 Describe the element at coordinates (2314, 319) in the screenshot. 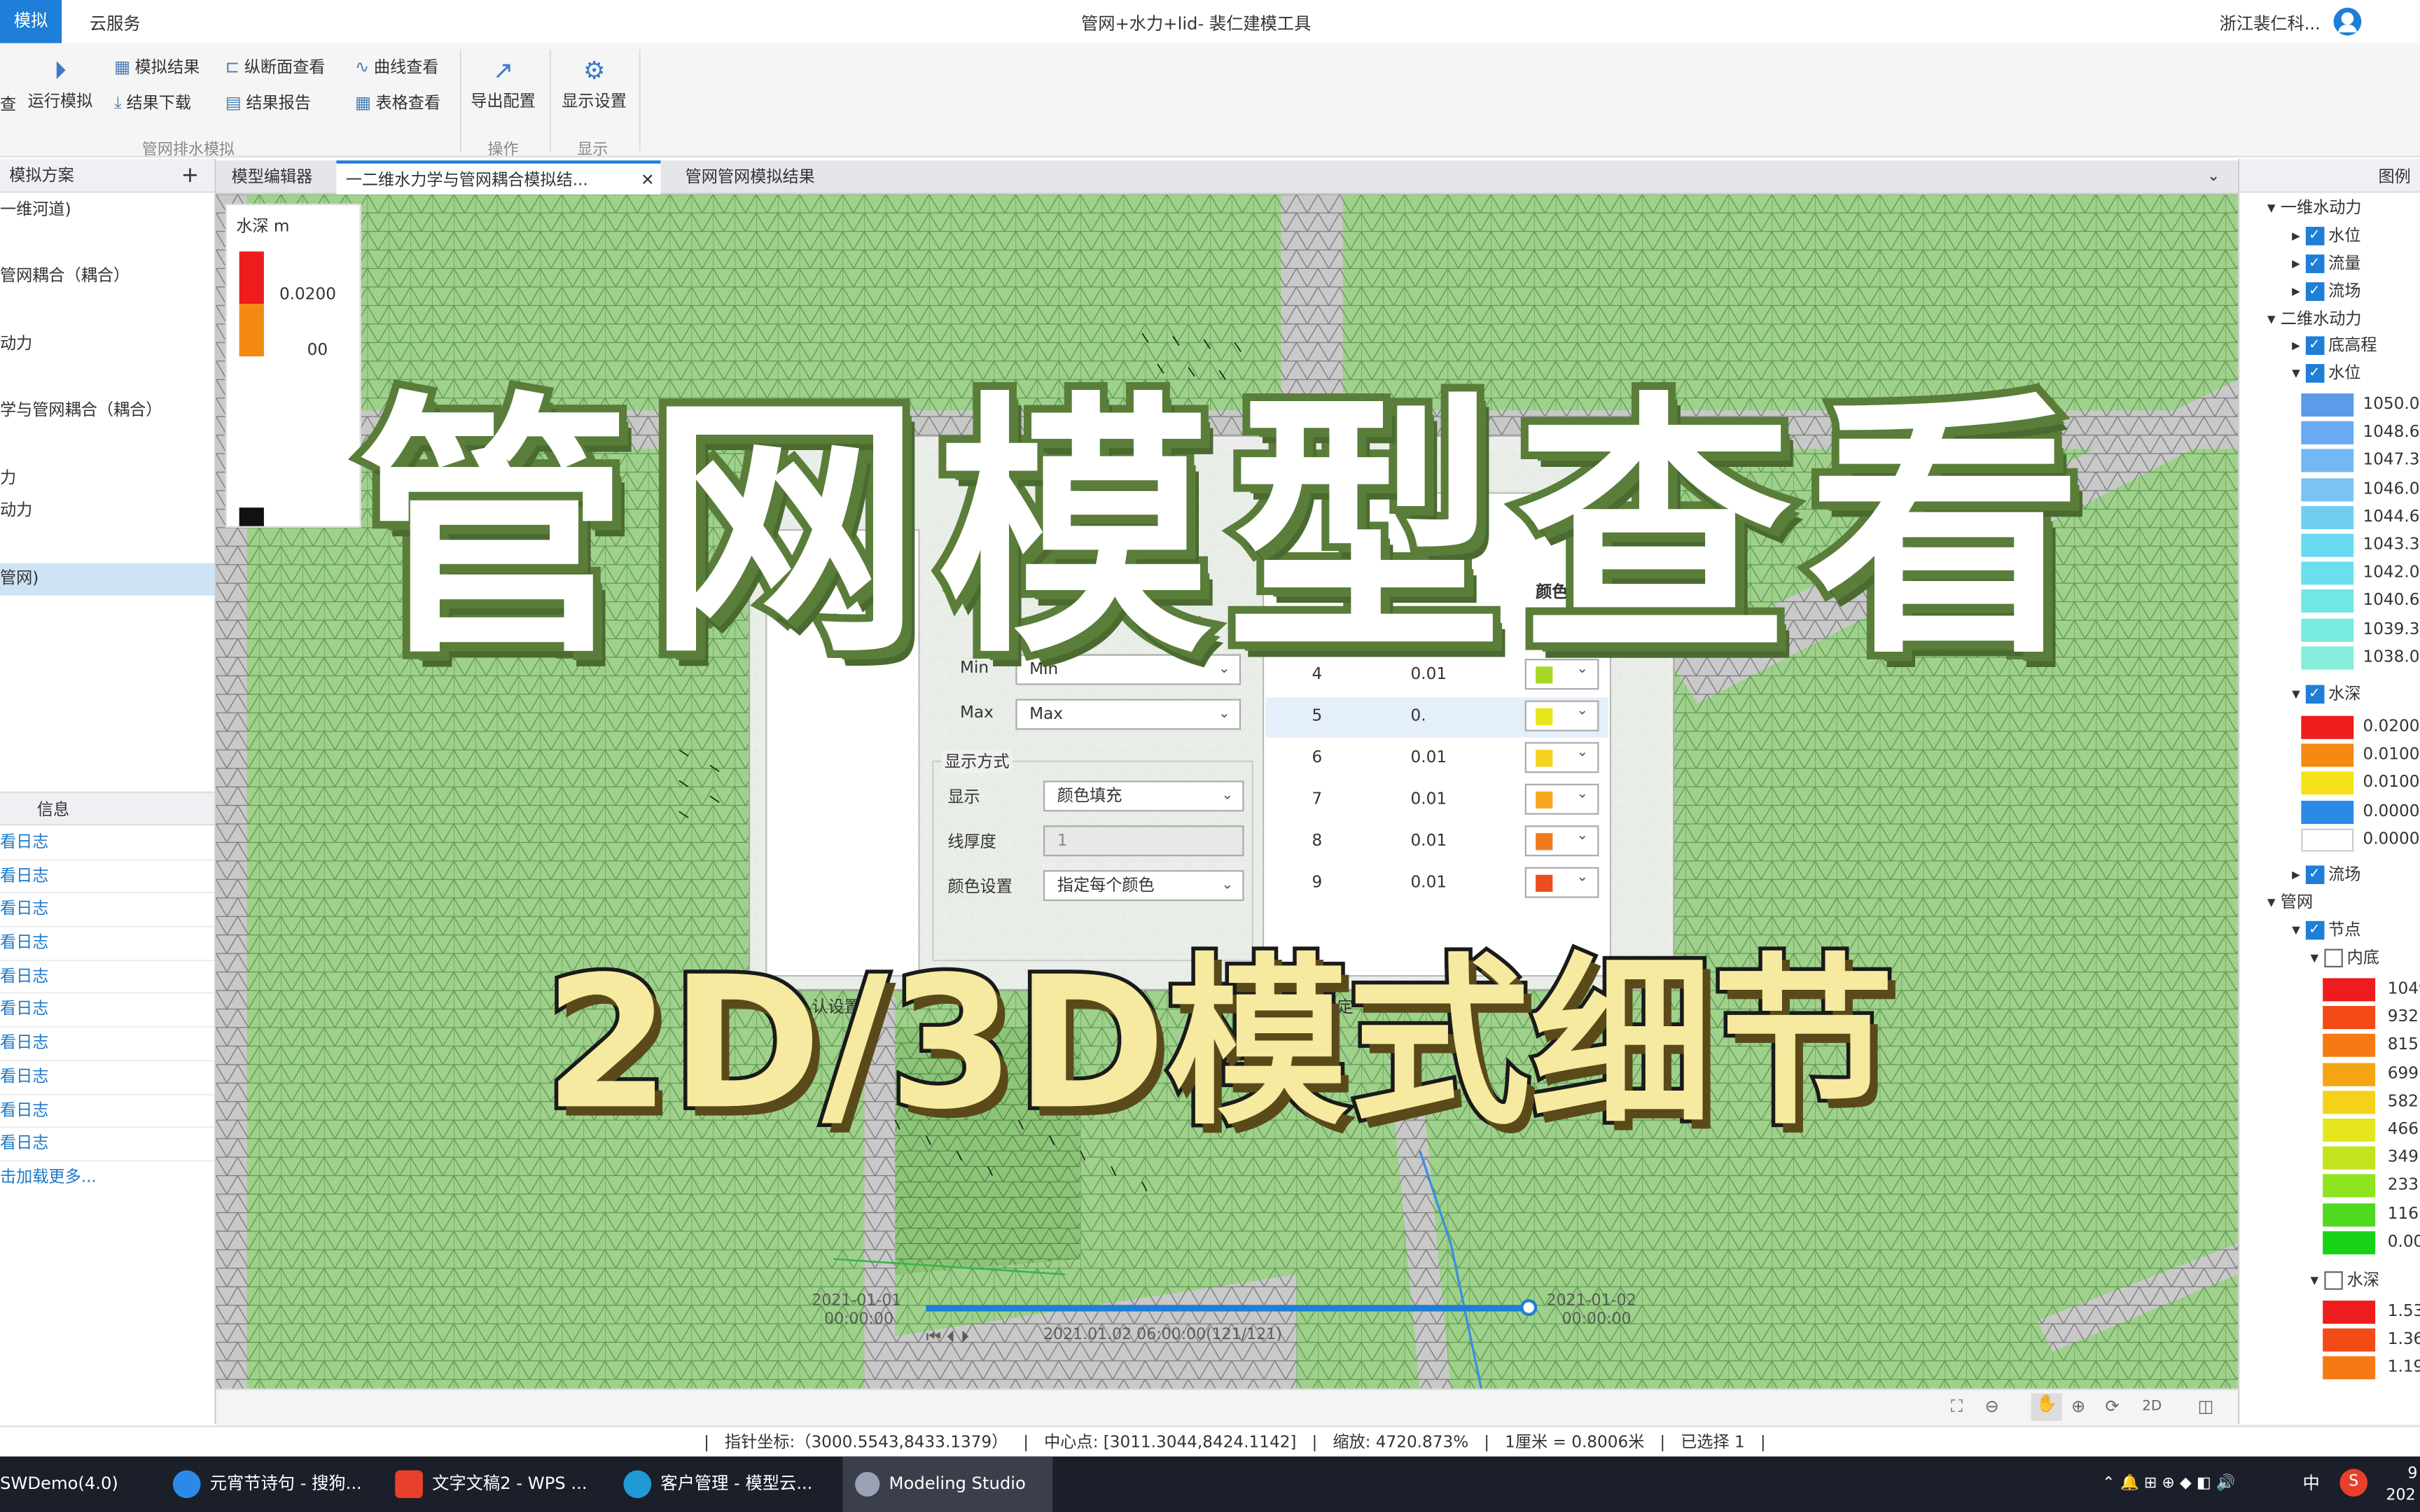

I see `legend-group-2d: ▾ 二维水动力` at that location.